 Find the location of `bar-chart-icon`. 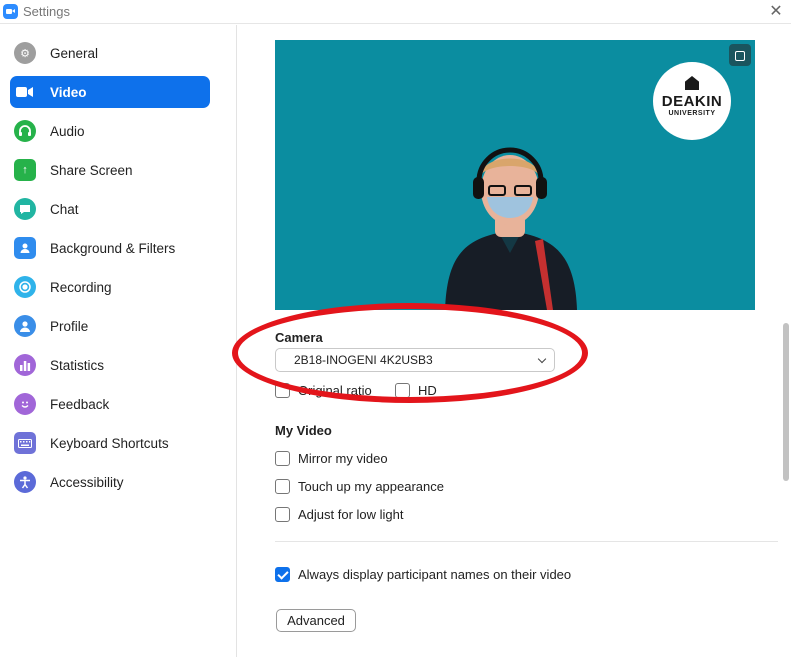

bar-chart-icon is located at coordinates (25, 365).